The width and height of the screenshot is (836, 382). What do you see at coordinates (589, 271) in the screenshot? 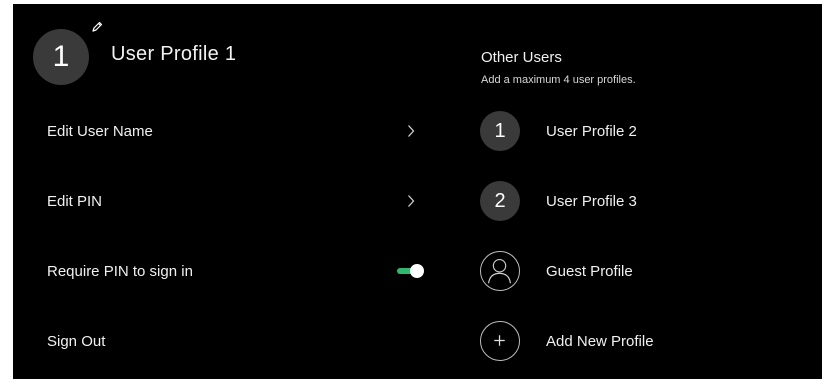
I see `profile-name: Guest Profile` at bounding box center [589, 271].